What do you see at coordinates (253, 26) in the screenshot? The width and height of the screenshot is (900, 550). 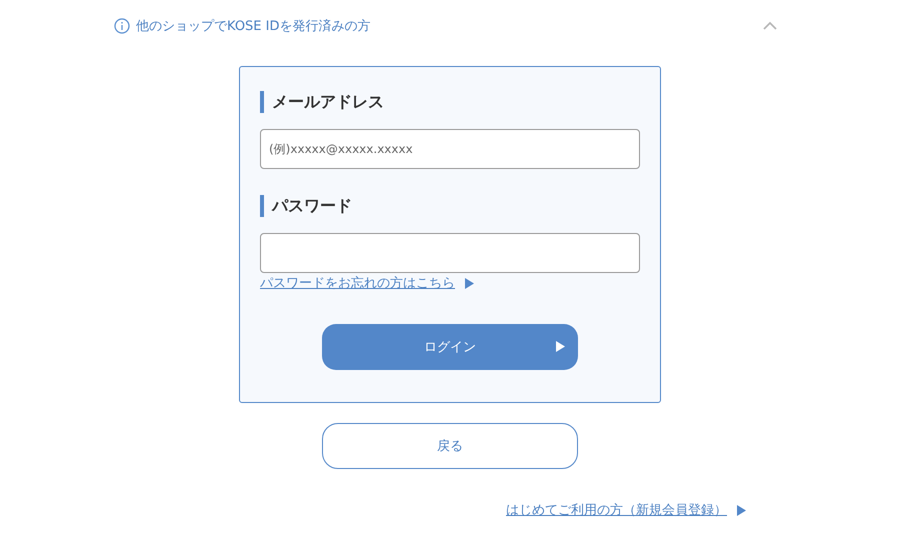 I see `section-toggle-label: 他のショップでKOSE IDを発行済みの方` at bounding box center [253, 26].